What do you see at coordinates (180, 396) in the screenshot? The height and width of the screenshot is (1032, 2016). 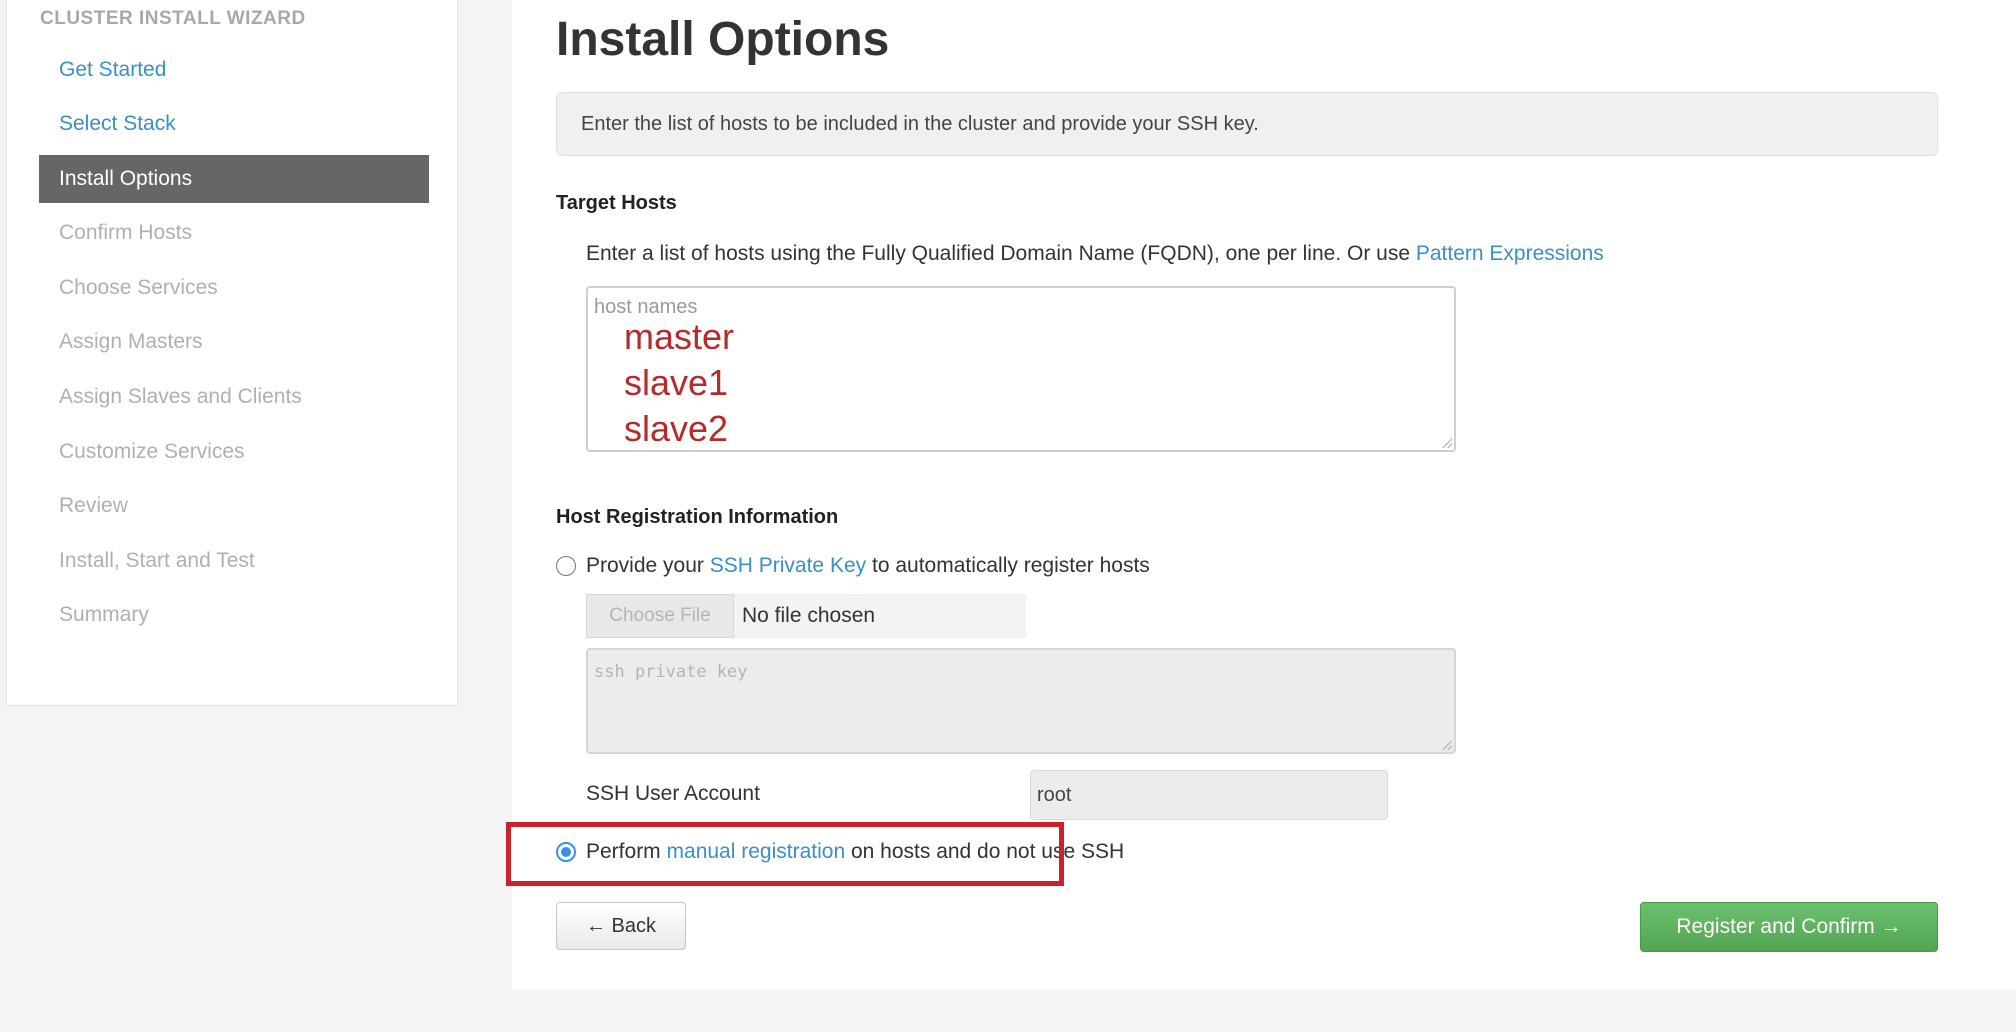 I see `sidebar-item-assign-slaves-clients: Assign Slaves and Clients` at bounding box center [180, 396].